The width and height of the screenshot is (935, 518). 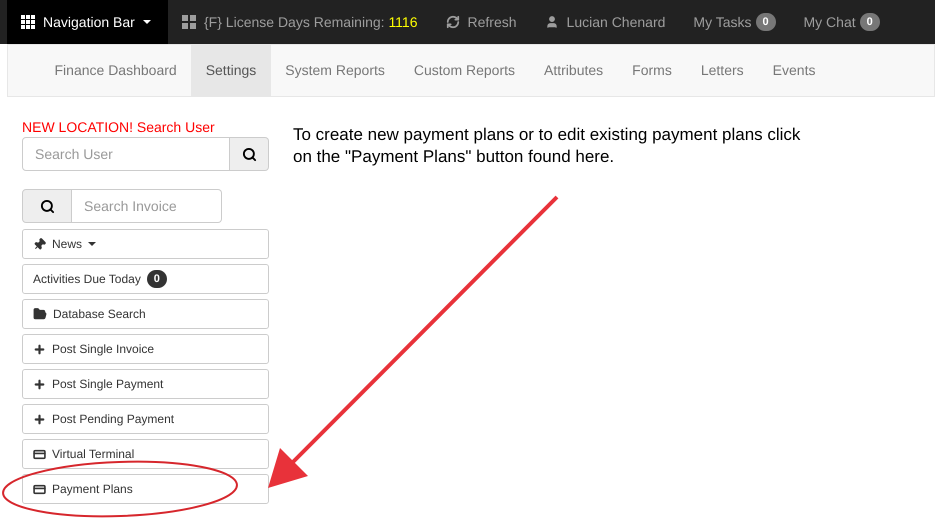 I want to click on brand-menu: Navigation Bar, so click(x=87, y=22).